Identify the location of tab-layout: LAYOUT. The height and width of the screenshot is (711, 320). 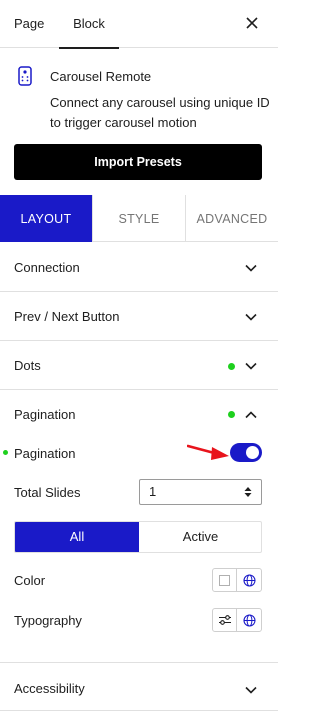
(46, 218).